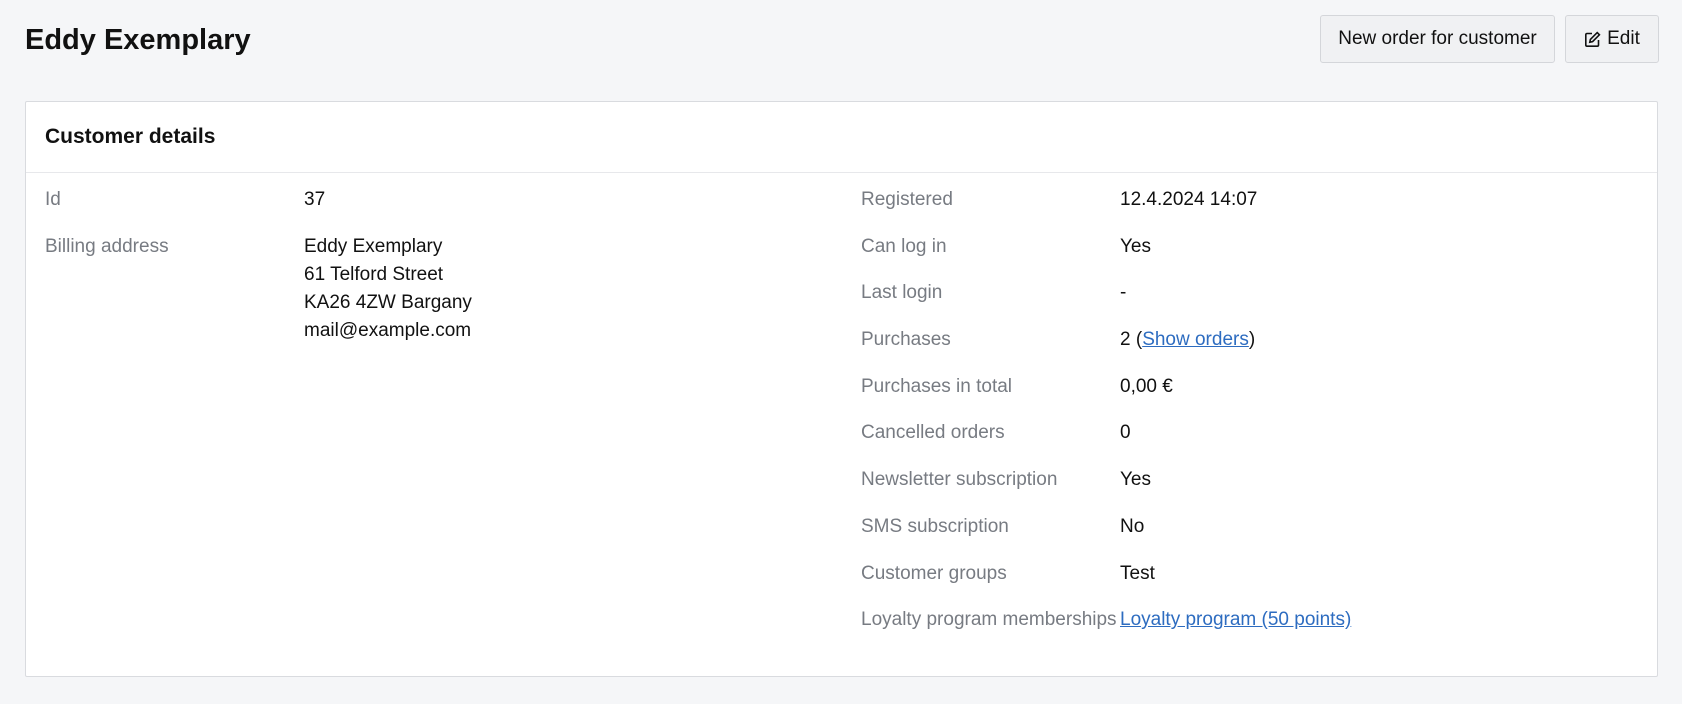 The height and width of the screenshot is (704, 1682). I want to click on loyalty-program-link: Loyalty program (50 points), so click(1235, 619).